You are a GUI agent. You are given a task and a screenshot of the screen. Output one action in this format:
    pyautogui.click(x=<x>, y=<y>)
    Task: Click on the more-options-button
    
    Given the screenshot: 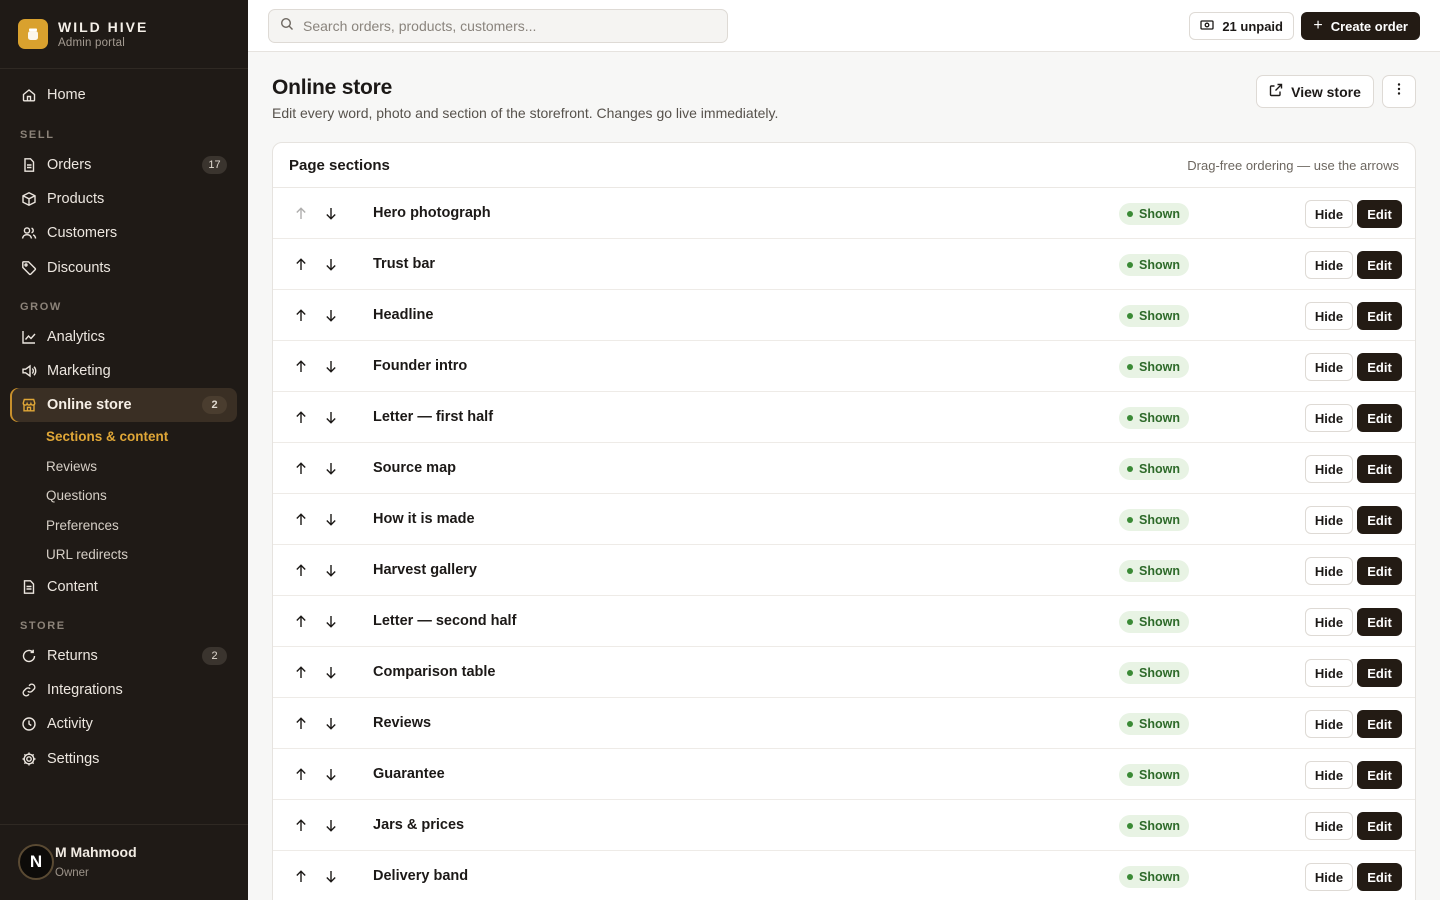 What is the action you would take?
    pyautogui.click(x=1399, y=91)
    